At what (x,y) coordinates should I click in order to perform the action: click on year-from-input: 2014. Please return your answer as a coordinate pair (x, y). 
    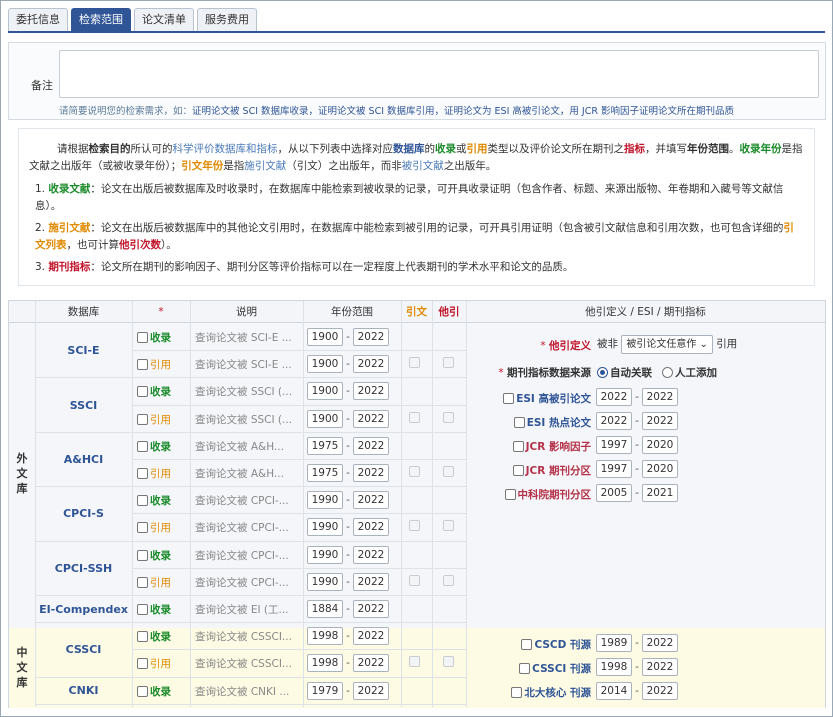
    Looking at the image, I should click on (614, 691).